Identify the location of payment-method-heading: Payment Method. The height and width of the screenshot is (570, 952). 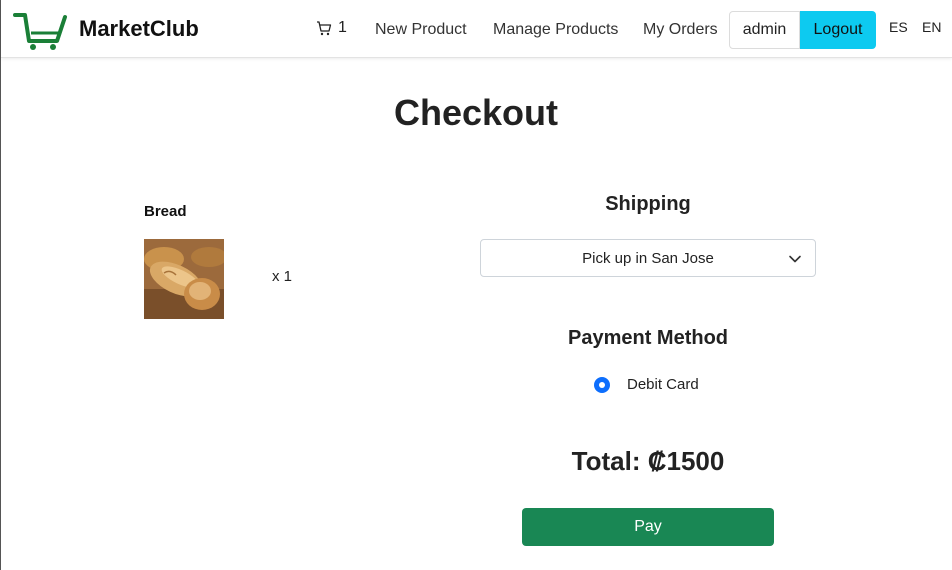
(648, 338).